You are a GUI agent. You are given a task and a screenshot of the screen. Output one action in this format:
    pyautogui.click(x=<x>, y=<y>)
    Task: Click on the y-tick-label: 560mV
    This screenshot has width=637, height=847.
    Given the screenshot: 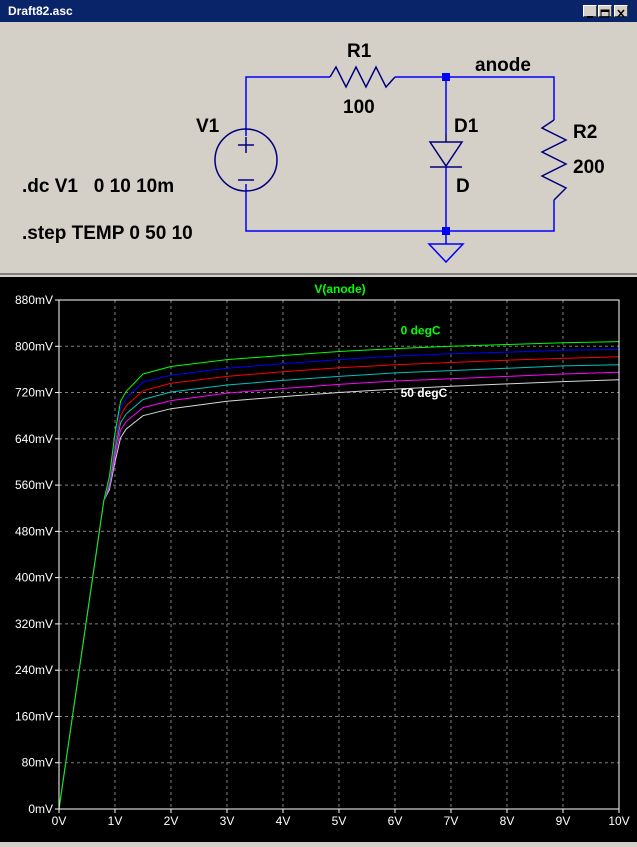 What is the action you would take?
    pyautogui.click(x=34, y=485)
    